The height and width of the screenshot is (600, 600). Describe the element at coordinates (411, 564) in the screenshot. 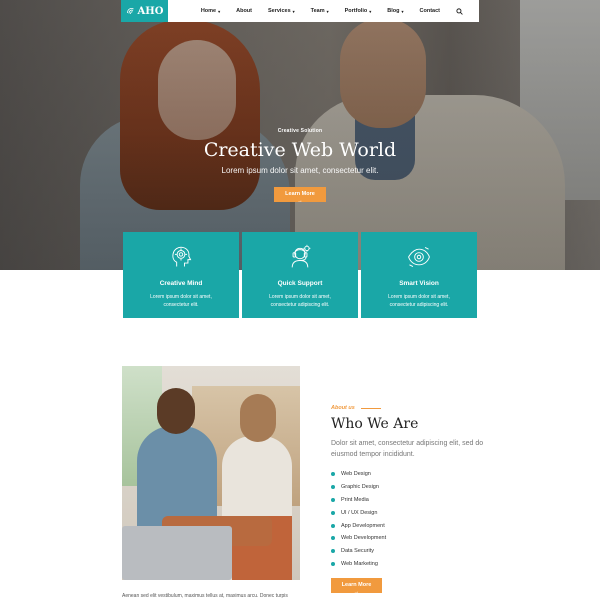

I see `list-item: Web Marketing` at that location.